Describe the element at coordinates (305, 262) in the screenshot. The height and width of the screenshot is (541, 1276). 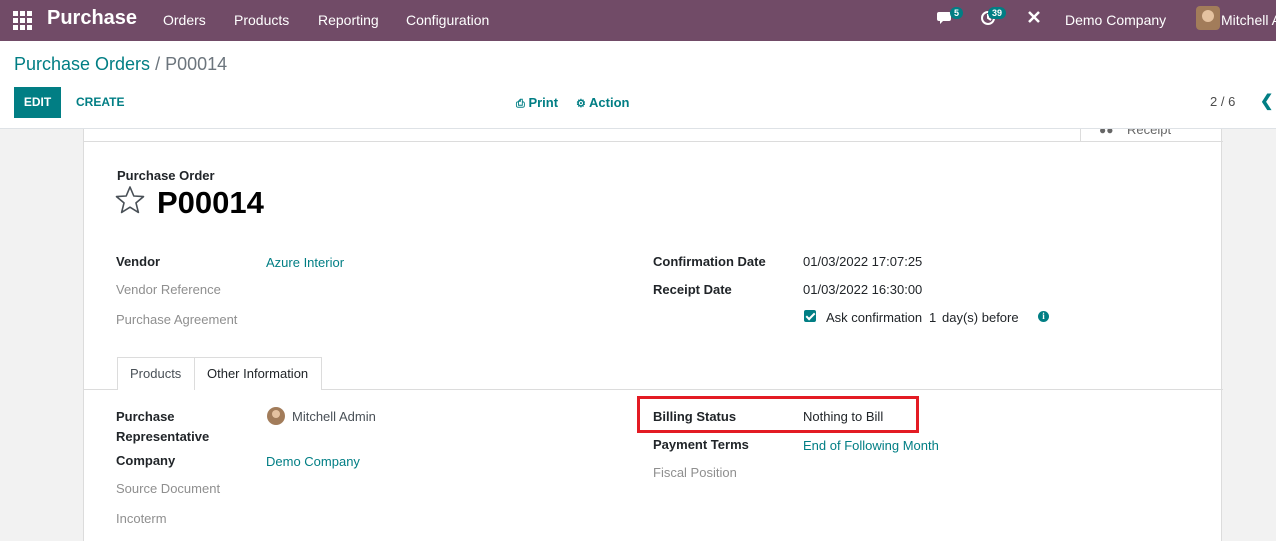
I see `vendor-field: Azure Interior` at that location.